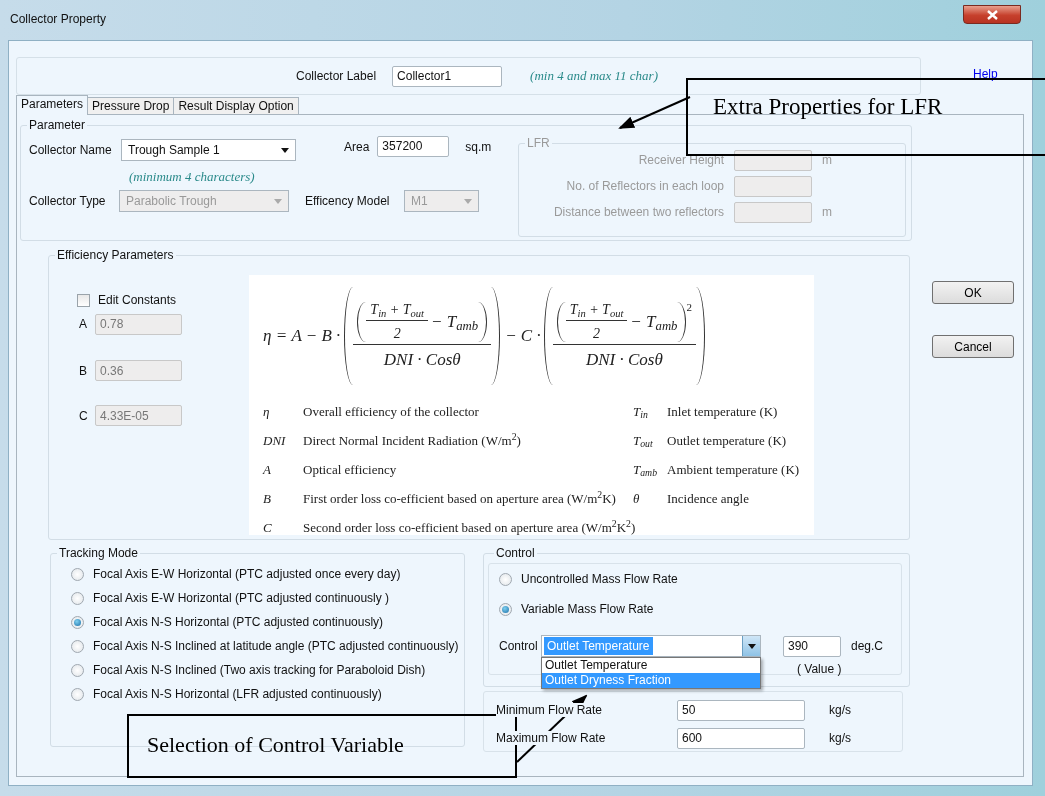 The width and height of the screenshot is (1045, 796). What do you see at coordinates (131, 106) in the screenshot?
I see `tab: Pressure Drop` at bounding box center [131, 106].